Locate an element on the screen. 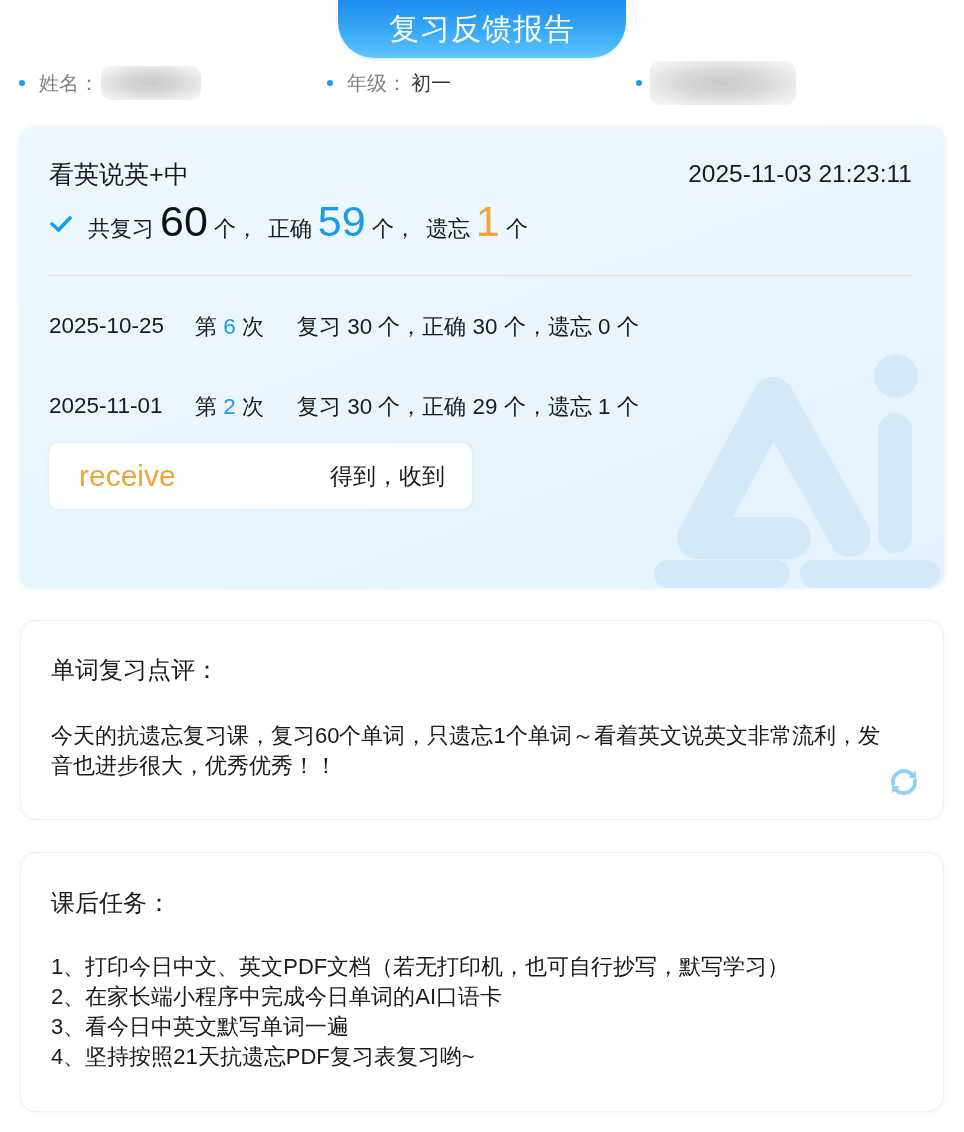  tasks-heading: 课后任务： is located at coordinates (111, 903).